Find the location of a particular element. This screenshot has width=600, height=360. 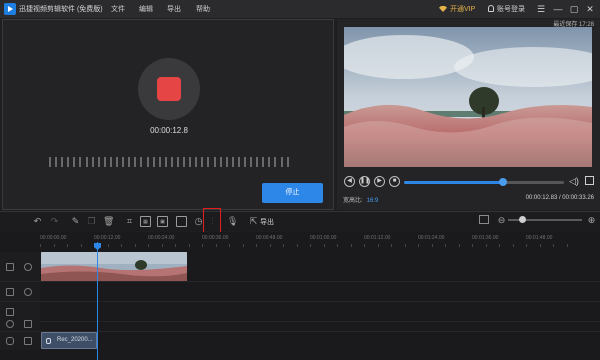

edit-icon: ✎ is located at coordinates (75, 221).